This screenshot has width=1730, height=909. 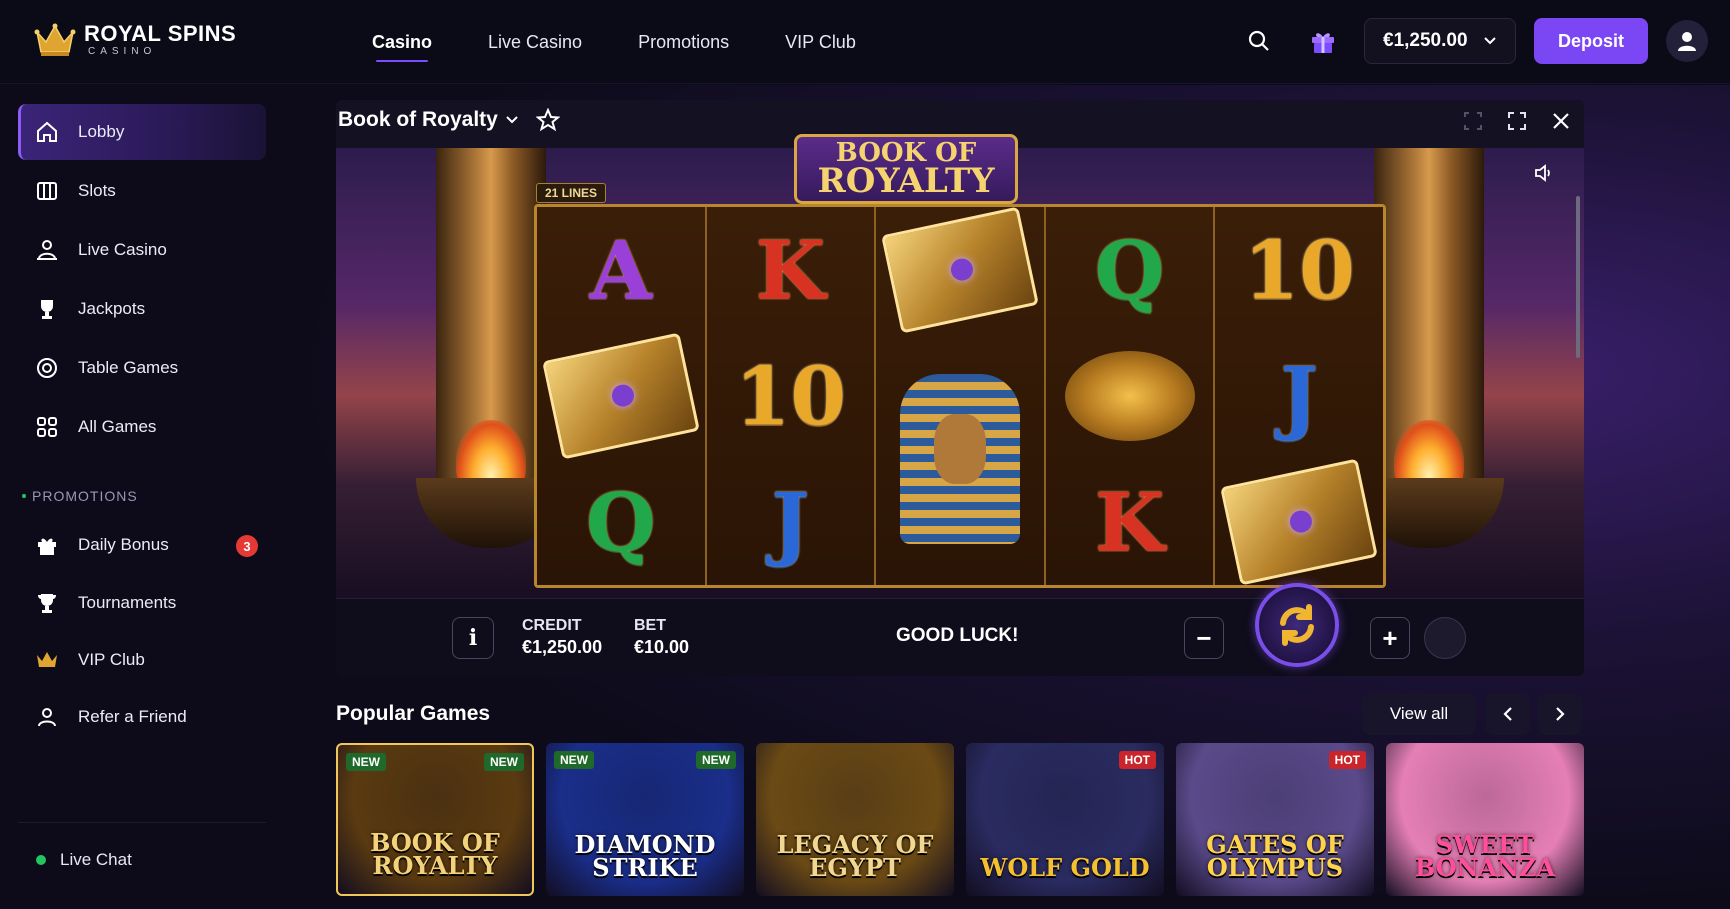 What do you see at coordinates (1390, 638) in the screenshot?
I see `increase-bet-button: +` at bounding box center [1390, 638].